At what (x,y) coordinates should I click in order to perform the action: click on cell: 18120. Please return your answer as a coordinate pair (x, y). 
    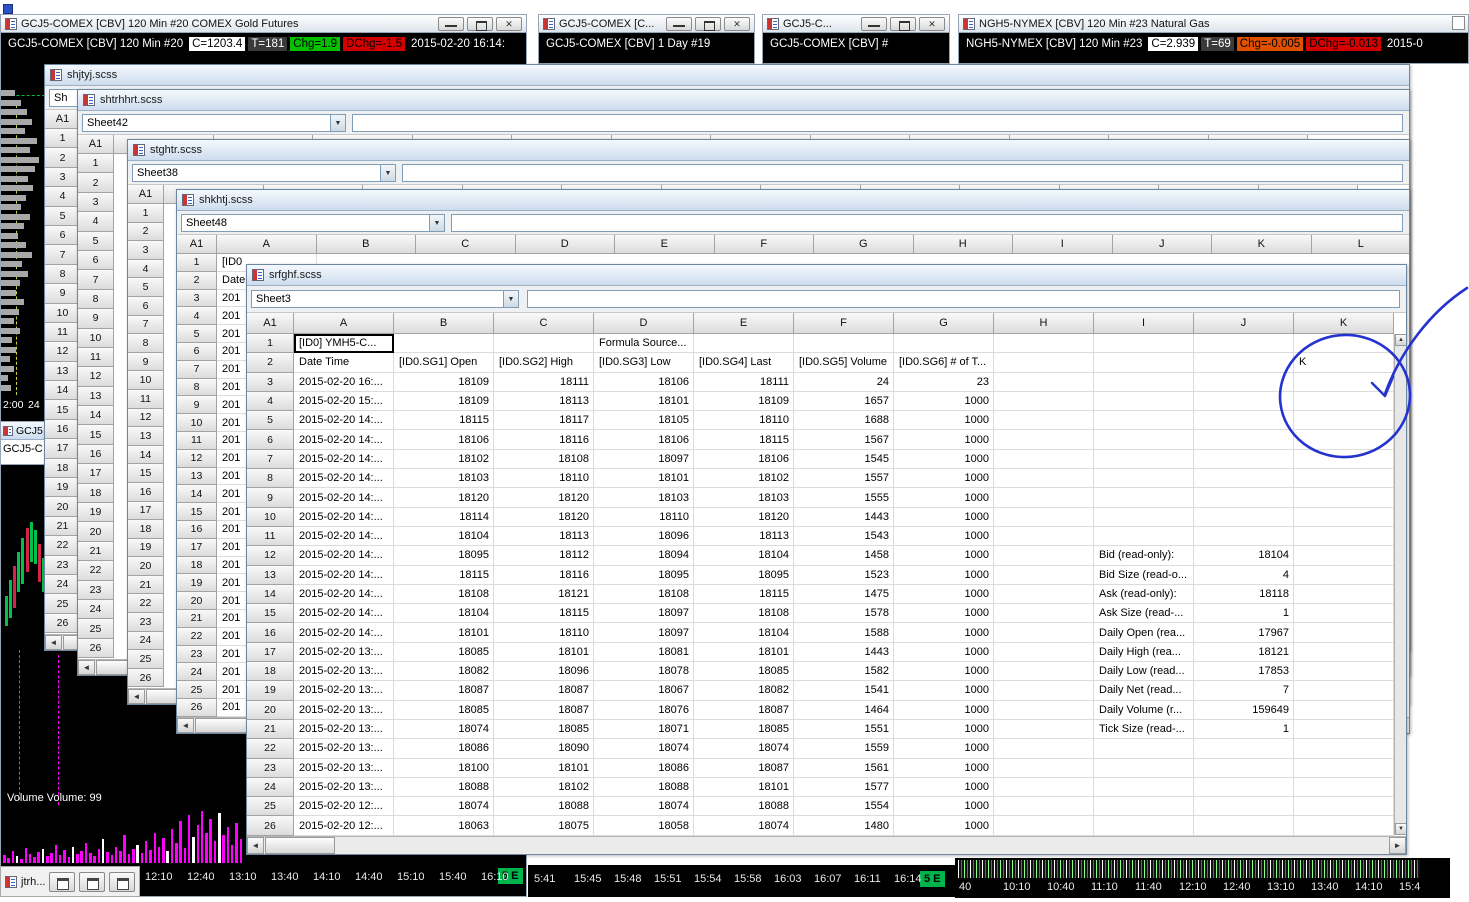
    Looking at the image, I should click on (544, 517).